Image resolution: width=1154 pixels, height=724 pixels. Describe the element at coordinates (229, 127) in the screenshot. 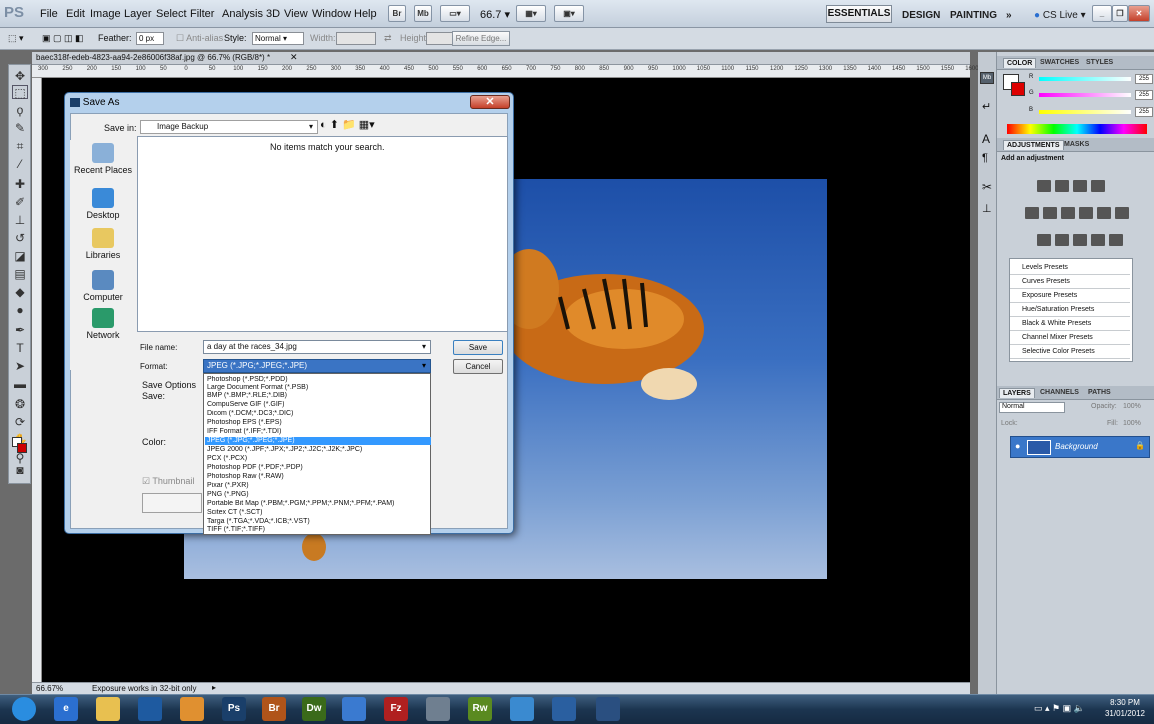

I see `save-in-select: Image Backup ▾` at that location.